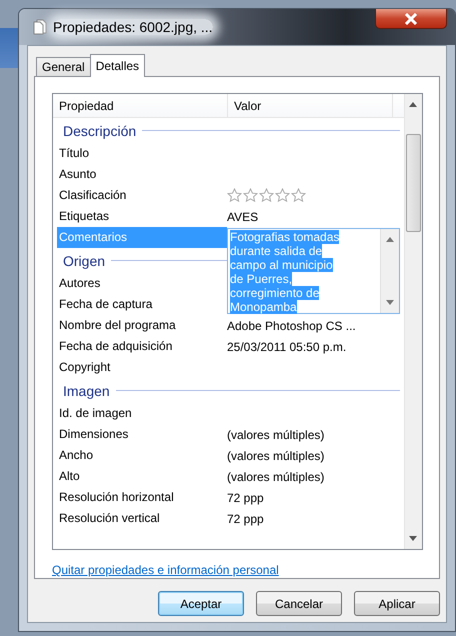 This screenshot has height=636, width=456. I want to click on group-heading: Imagen, so click(86, 390).